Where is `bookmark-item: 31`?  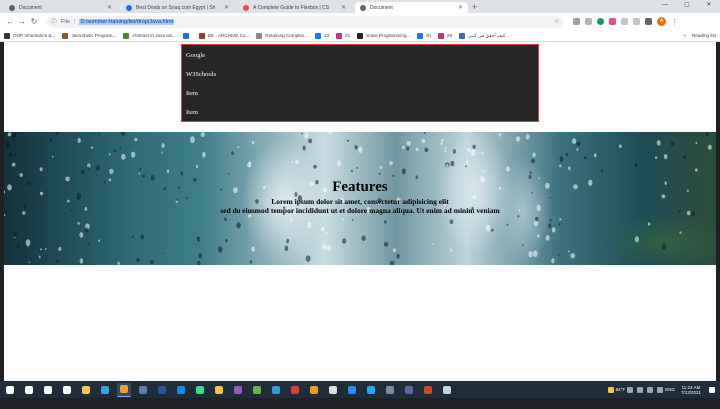 bookmark-item: 31 is located at coordinates (343, 35).